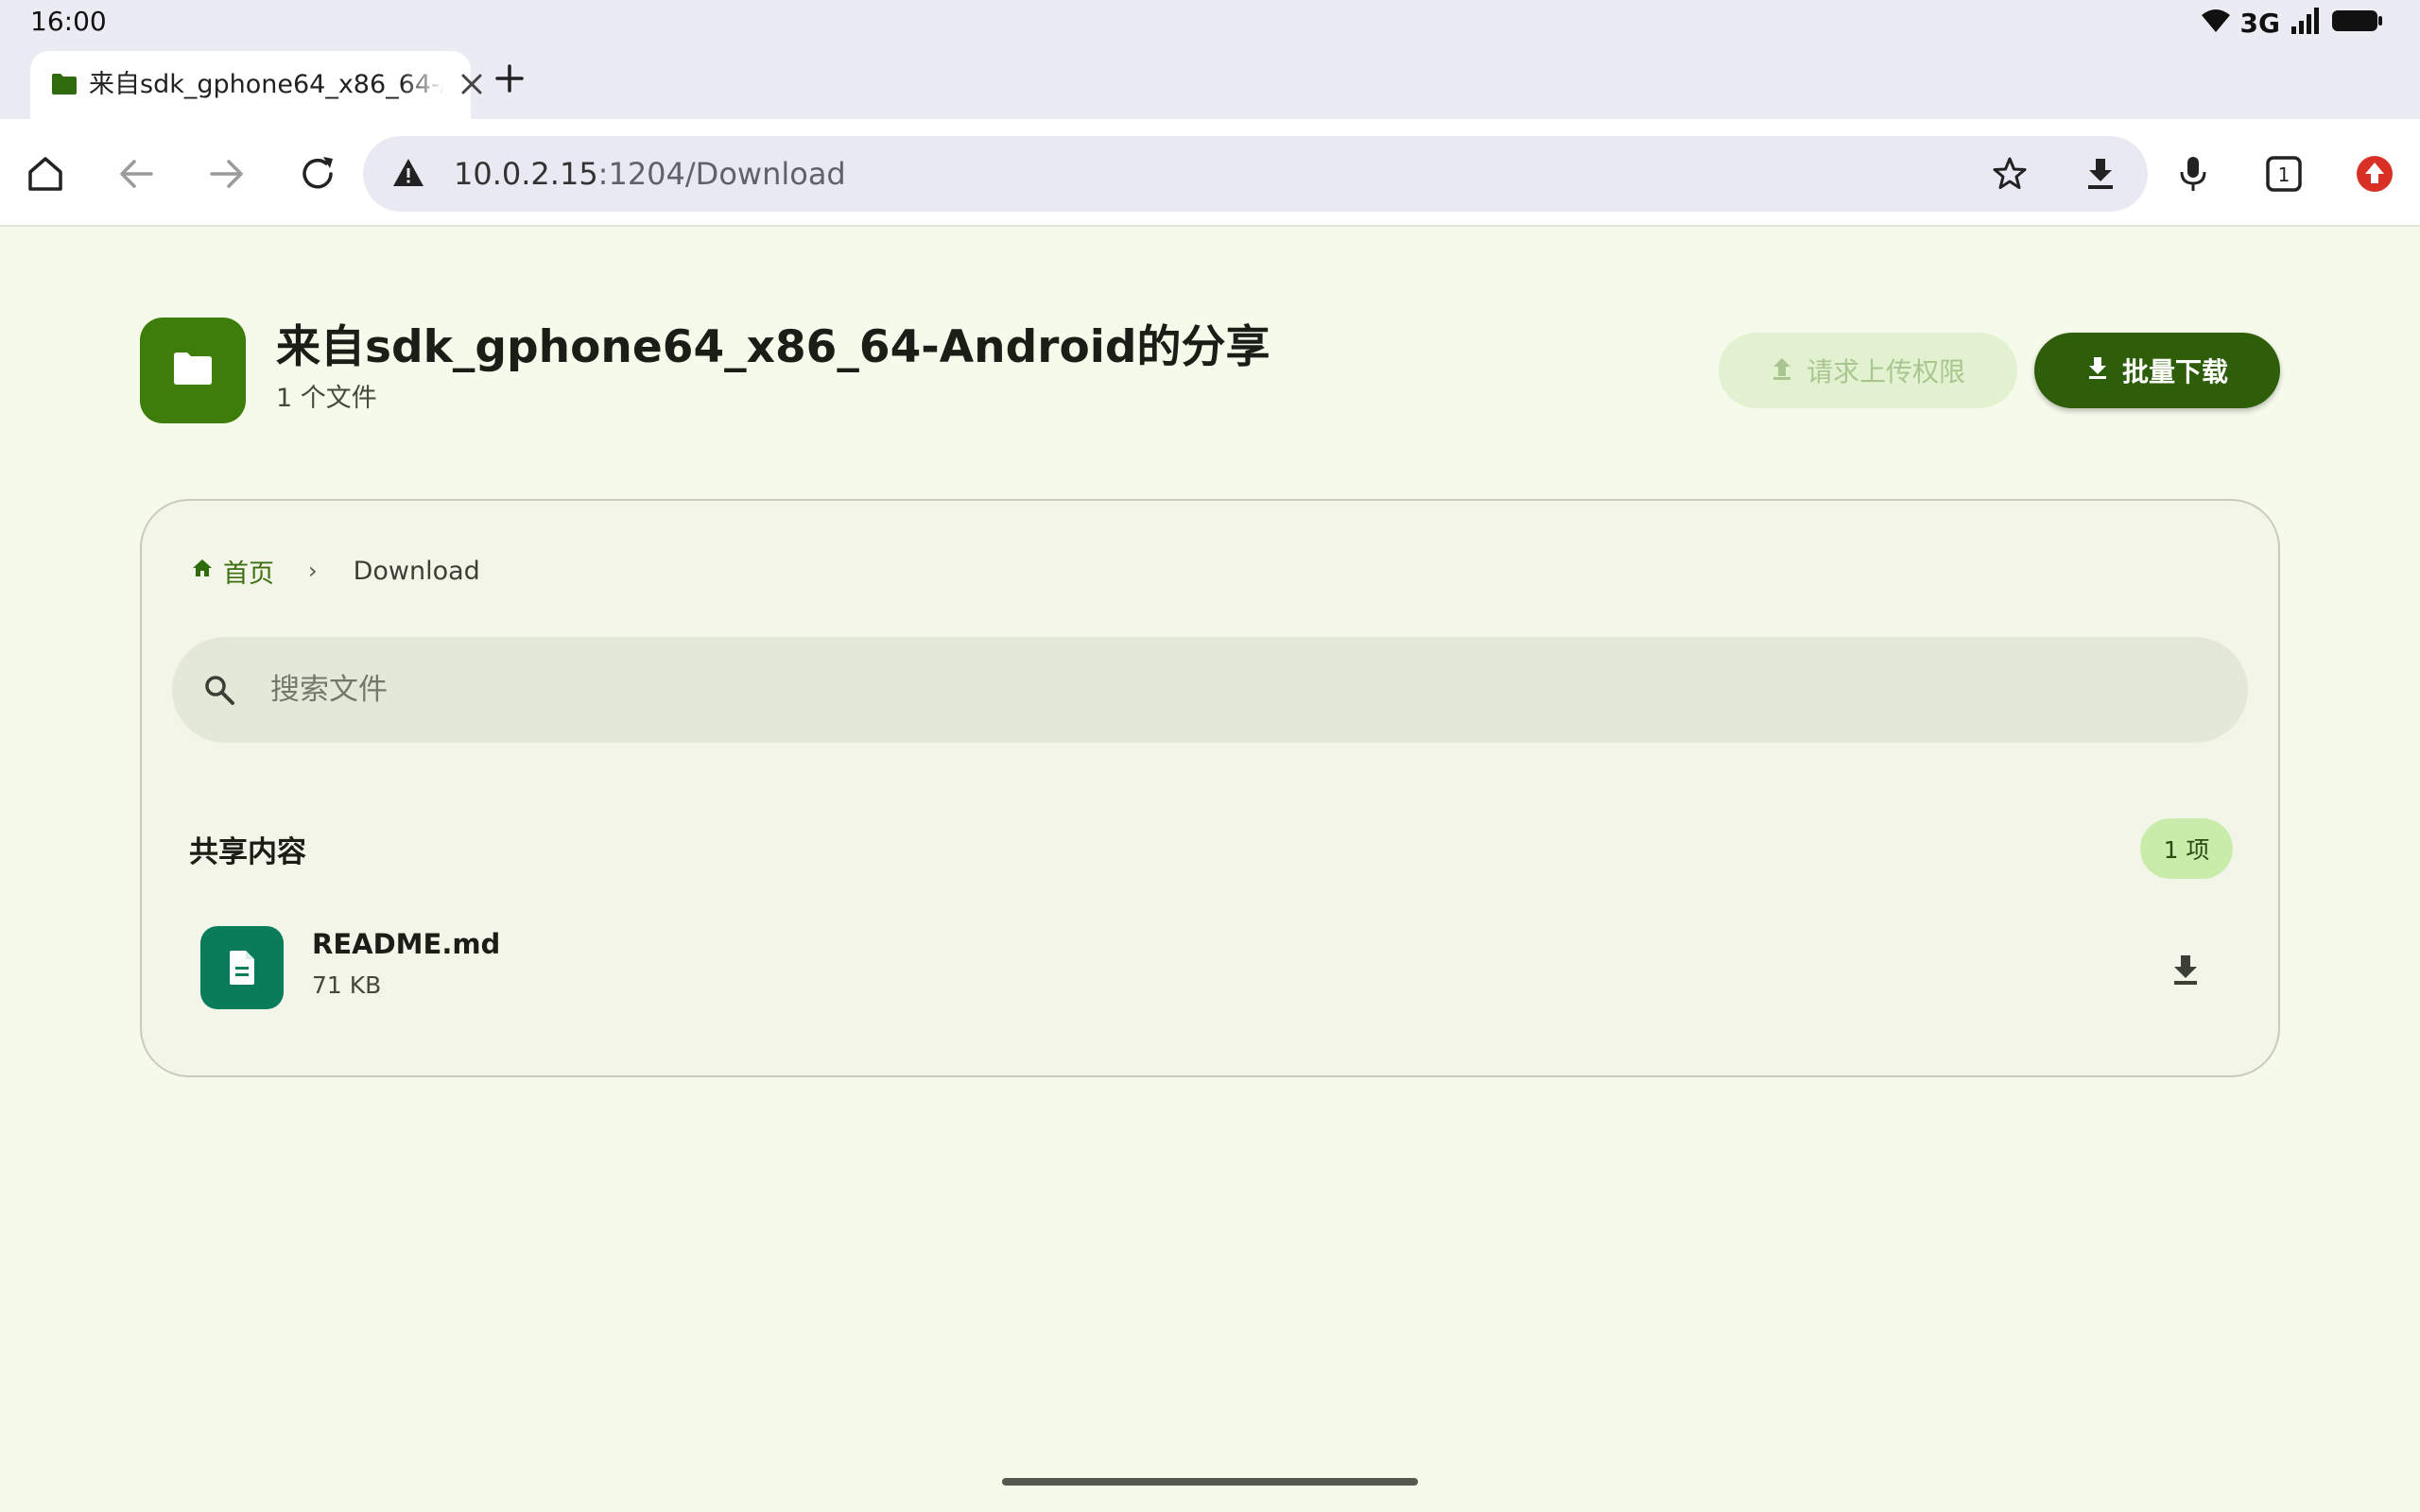  What do you see at coordinates (1210, 1482) in the screenshot?
I see `gesture-home-indicator` at bounding box center [1210, 1482].